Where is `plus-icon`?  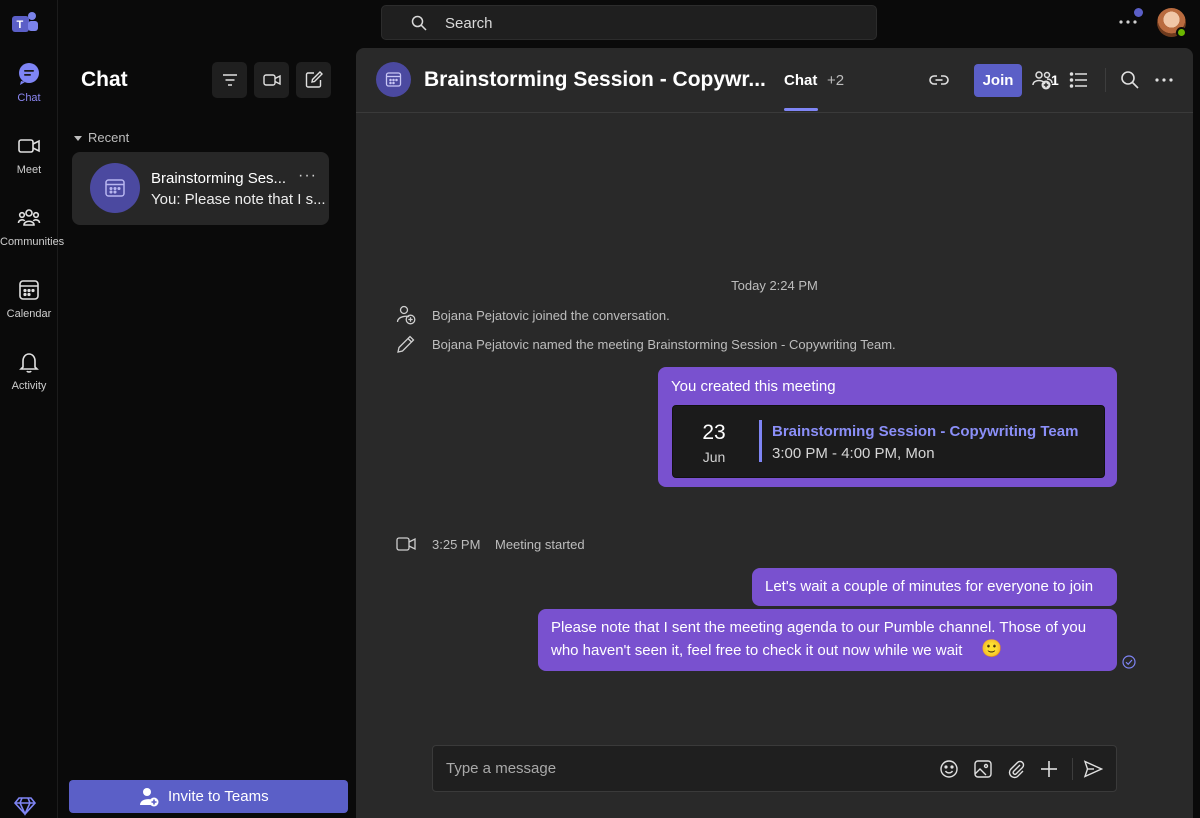
plus-icon is located at coordinates (1049, 769).